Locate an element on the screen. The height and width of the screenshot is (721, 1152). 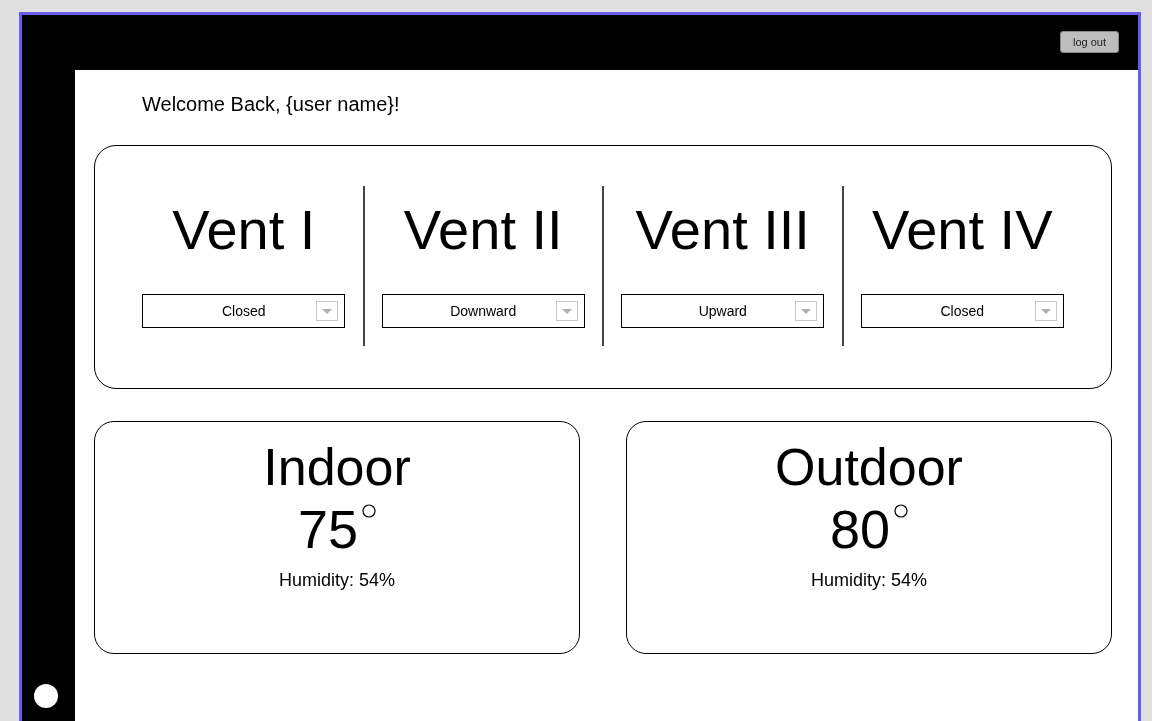
welcome-text: Welcome Back, {user name}! is located at coordinates (271, 105).